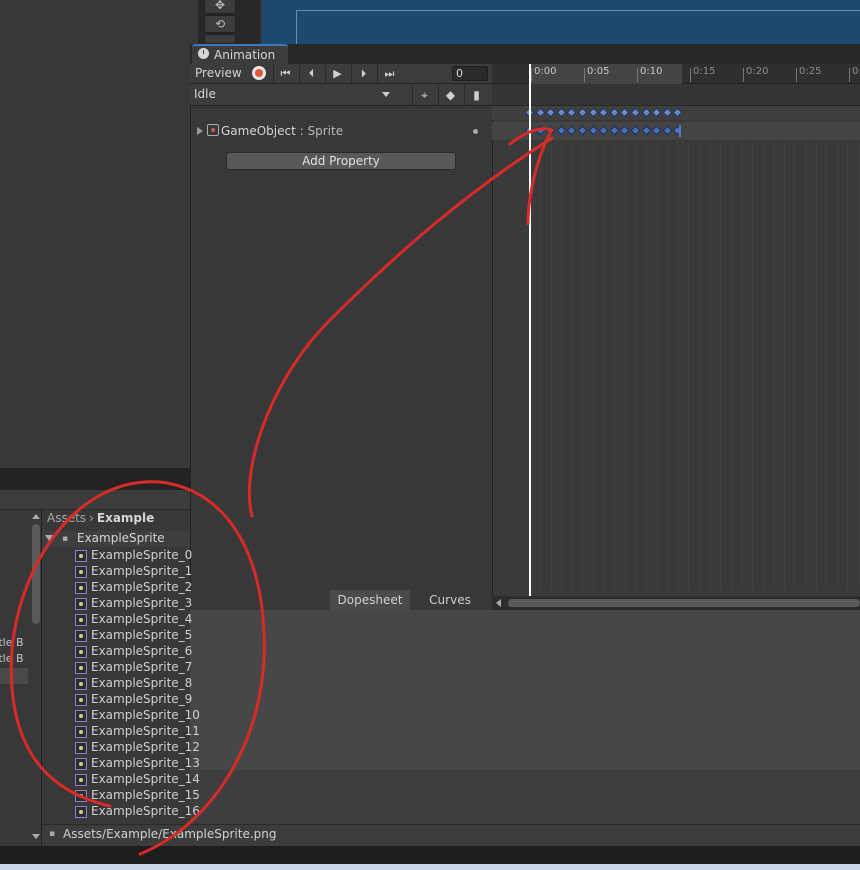 This screenshot has width=860, height=870. Describe the element at coordinates (218, 73) in the screenshot. I see `preview-toggle: Preview` at that location.